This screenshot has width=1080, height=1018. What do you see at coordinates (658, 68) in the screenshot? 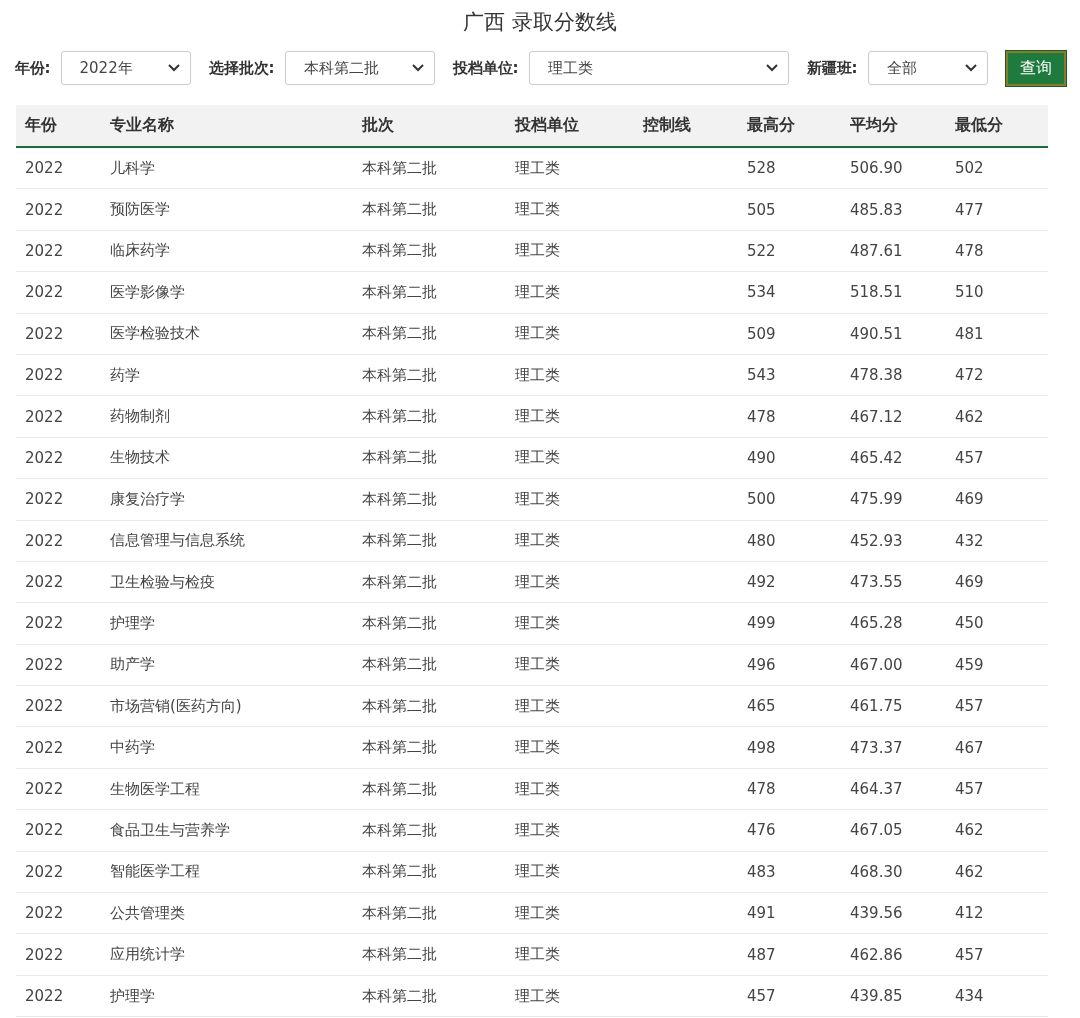
I see `filter-dropdown: 理工类` at bounding box center [658, 68].